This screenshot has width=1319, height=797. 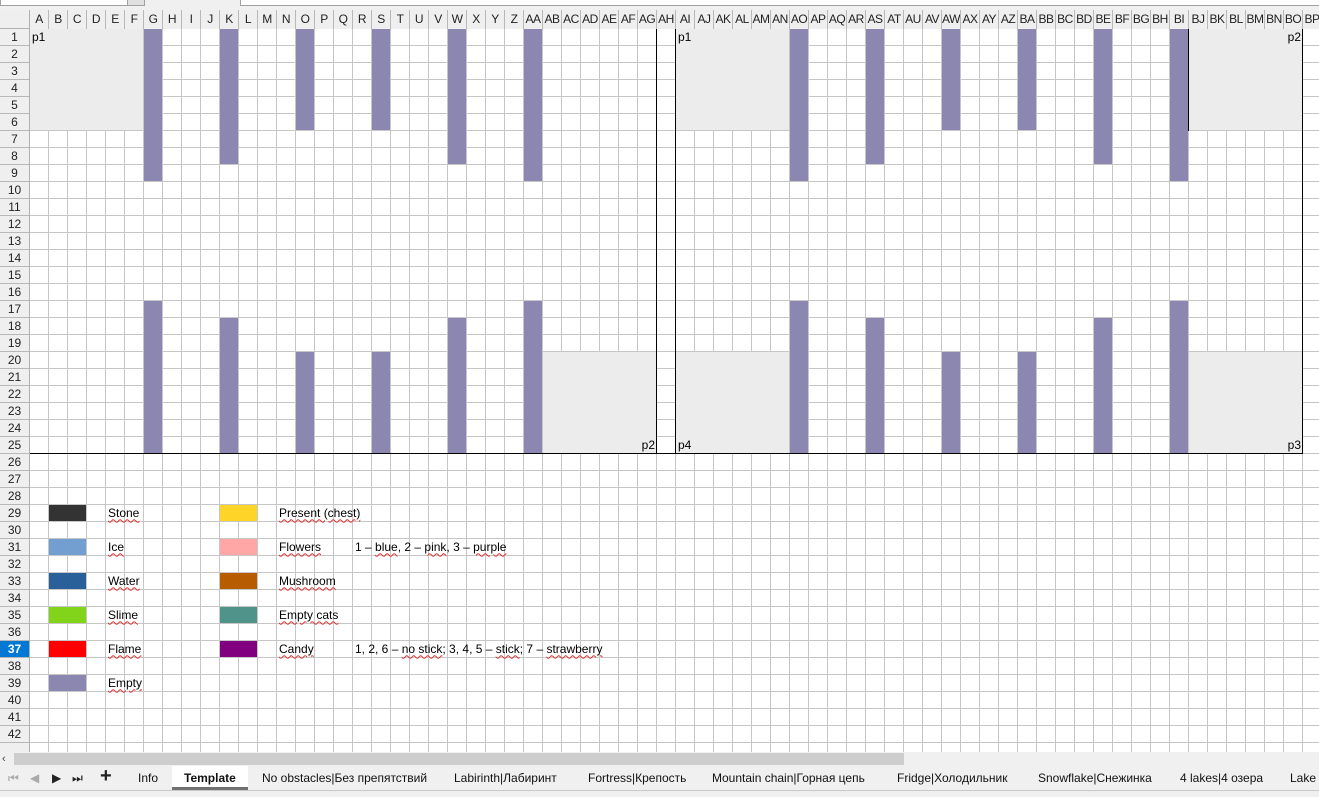 What do you see at coordinates (14, 411) in the screenshot?
I see `row-header-23: 23` at bounding box center [14, 411].